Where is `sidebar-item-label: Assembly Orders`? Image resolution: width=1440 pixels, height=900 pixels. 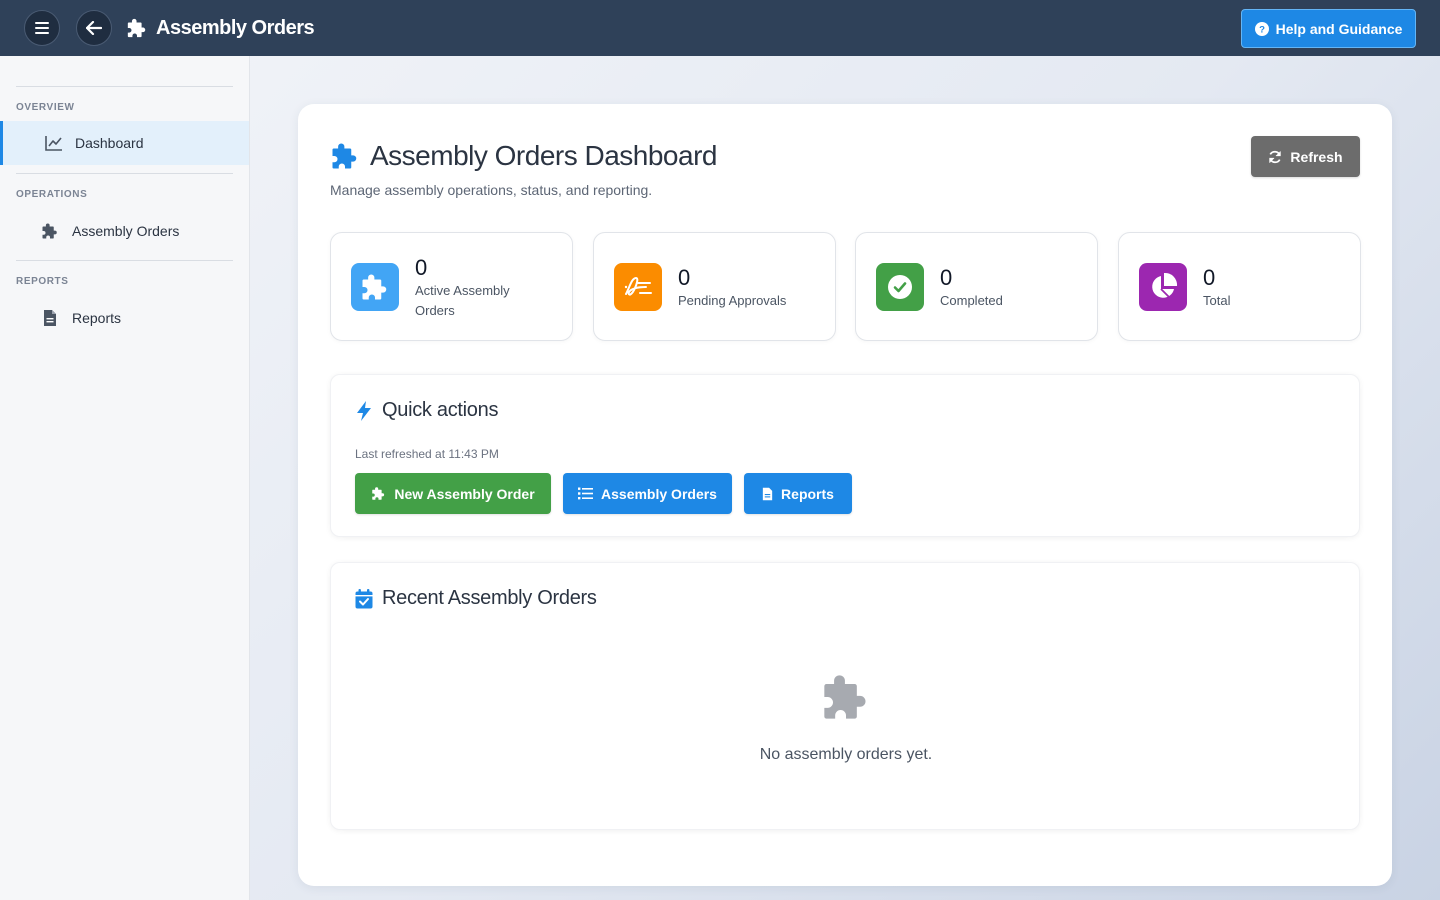
sidebar-item-label: Assembly Orders is located at coordinates (126, 231).